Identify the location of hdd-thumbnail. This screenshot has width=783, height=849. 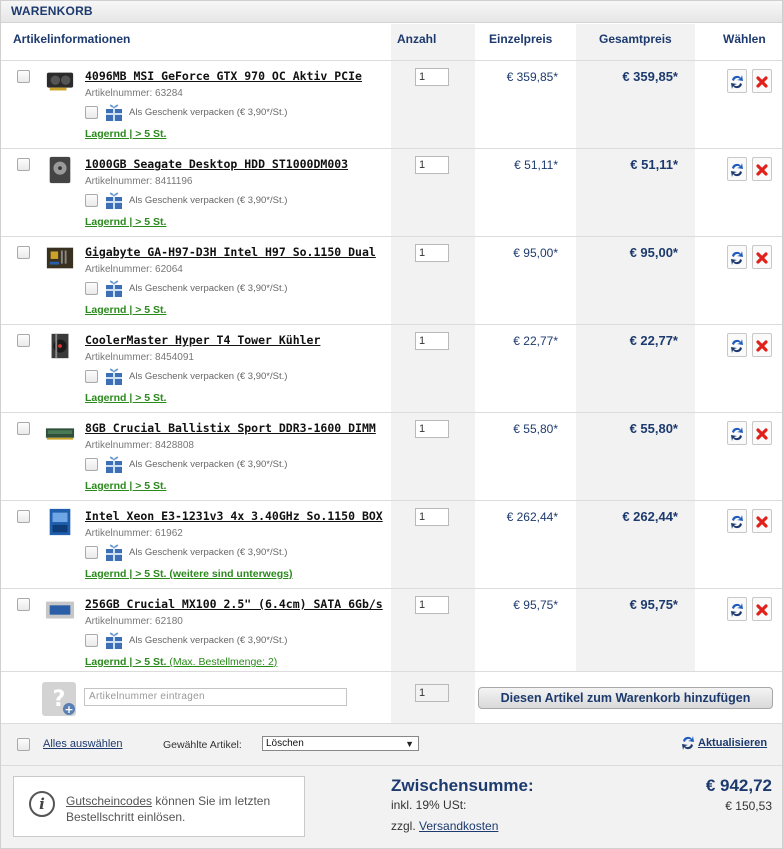
(60, 170).